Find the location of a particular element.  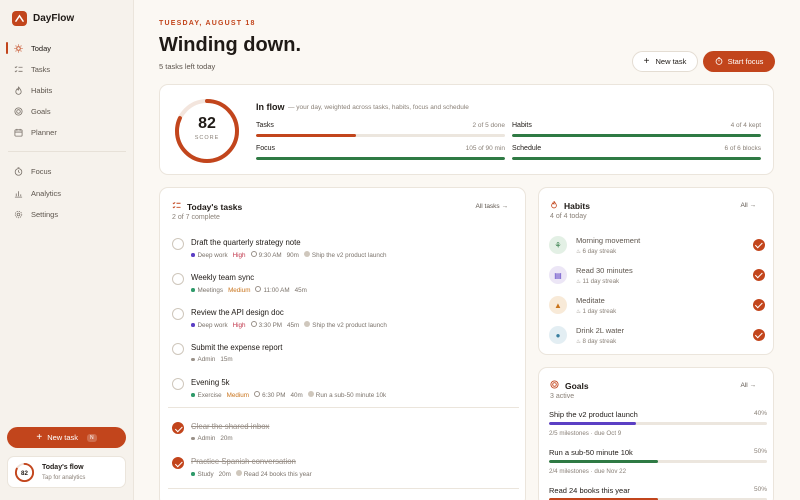

metric-bar is located at coordinates (380, 135).